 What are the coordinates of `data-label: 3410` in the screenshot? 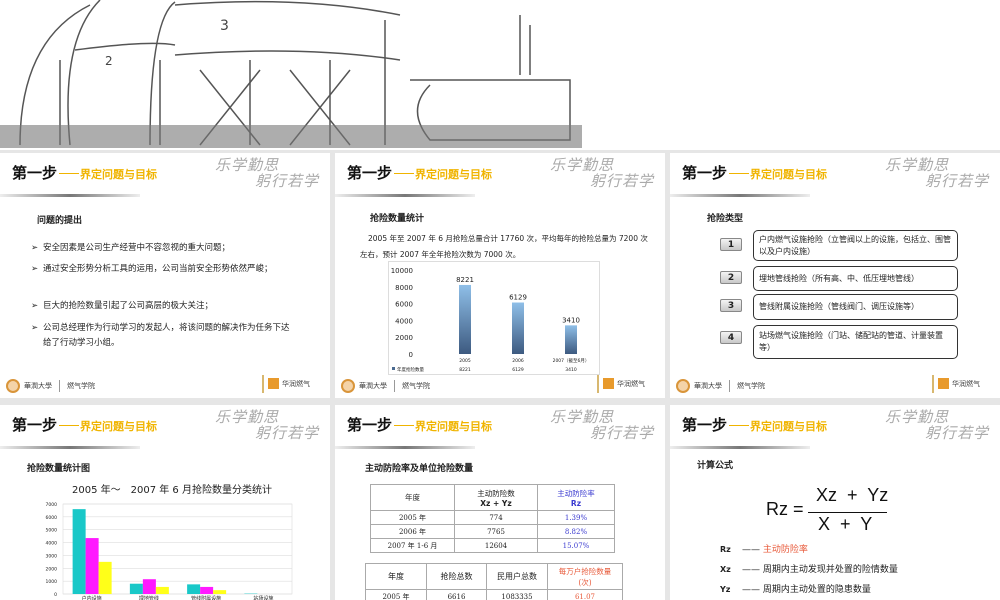 It's located at (571, 320).